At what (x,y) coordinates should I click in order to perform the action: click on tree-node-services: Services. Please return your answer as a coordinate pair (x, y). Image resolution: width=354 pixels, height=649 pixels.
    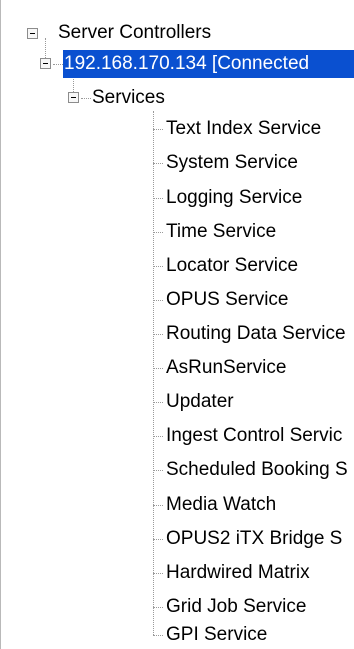
    Looking at the image, I should click on (177, 98).